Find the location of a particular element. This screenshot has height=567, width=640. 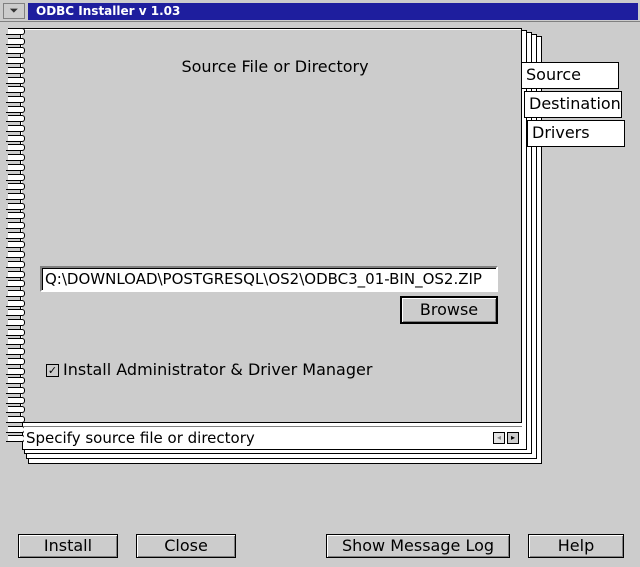

system-menu-icon: ⏷ is located at coordinates (14, 11).